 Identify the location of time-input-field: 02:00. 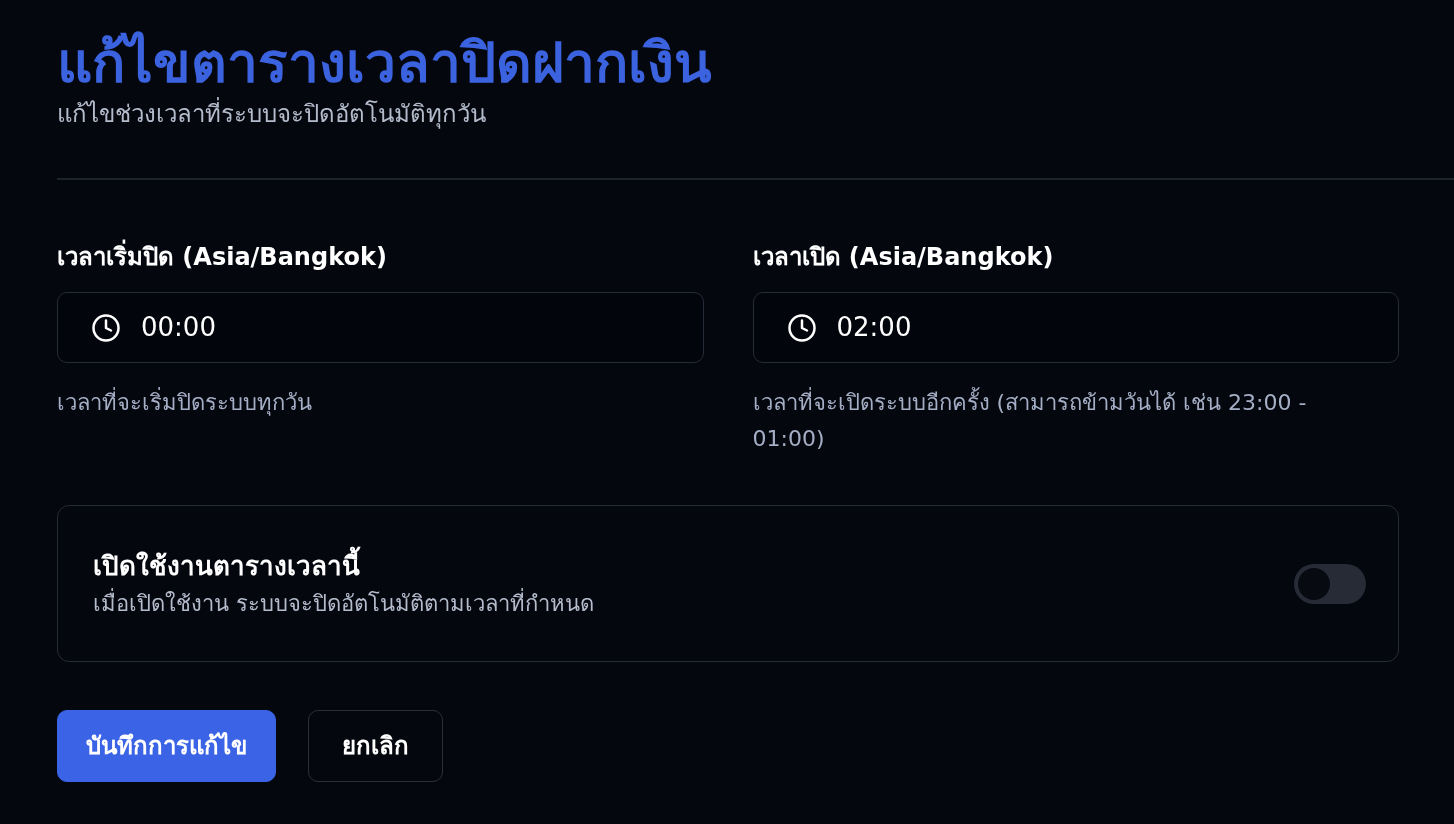
(1075, 327).